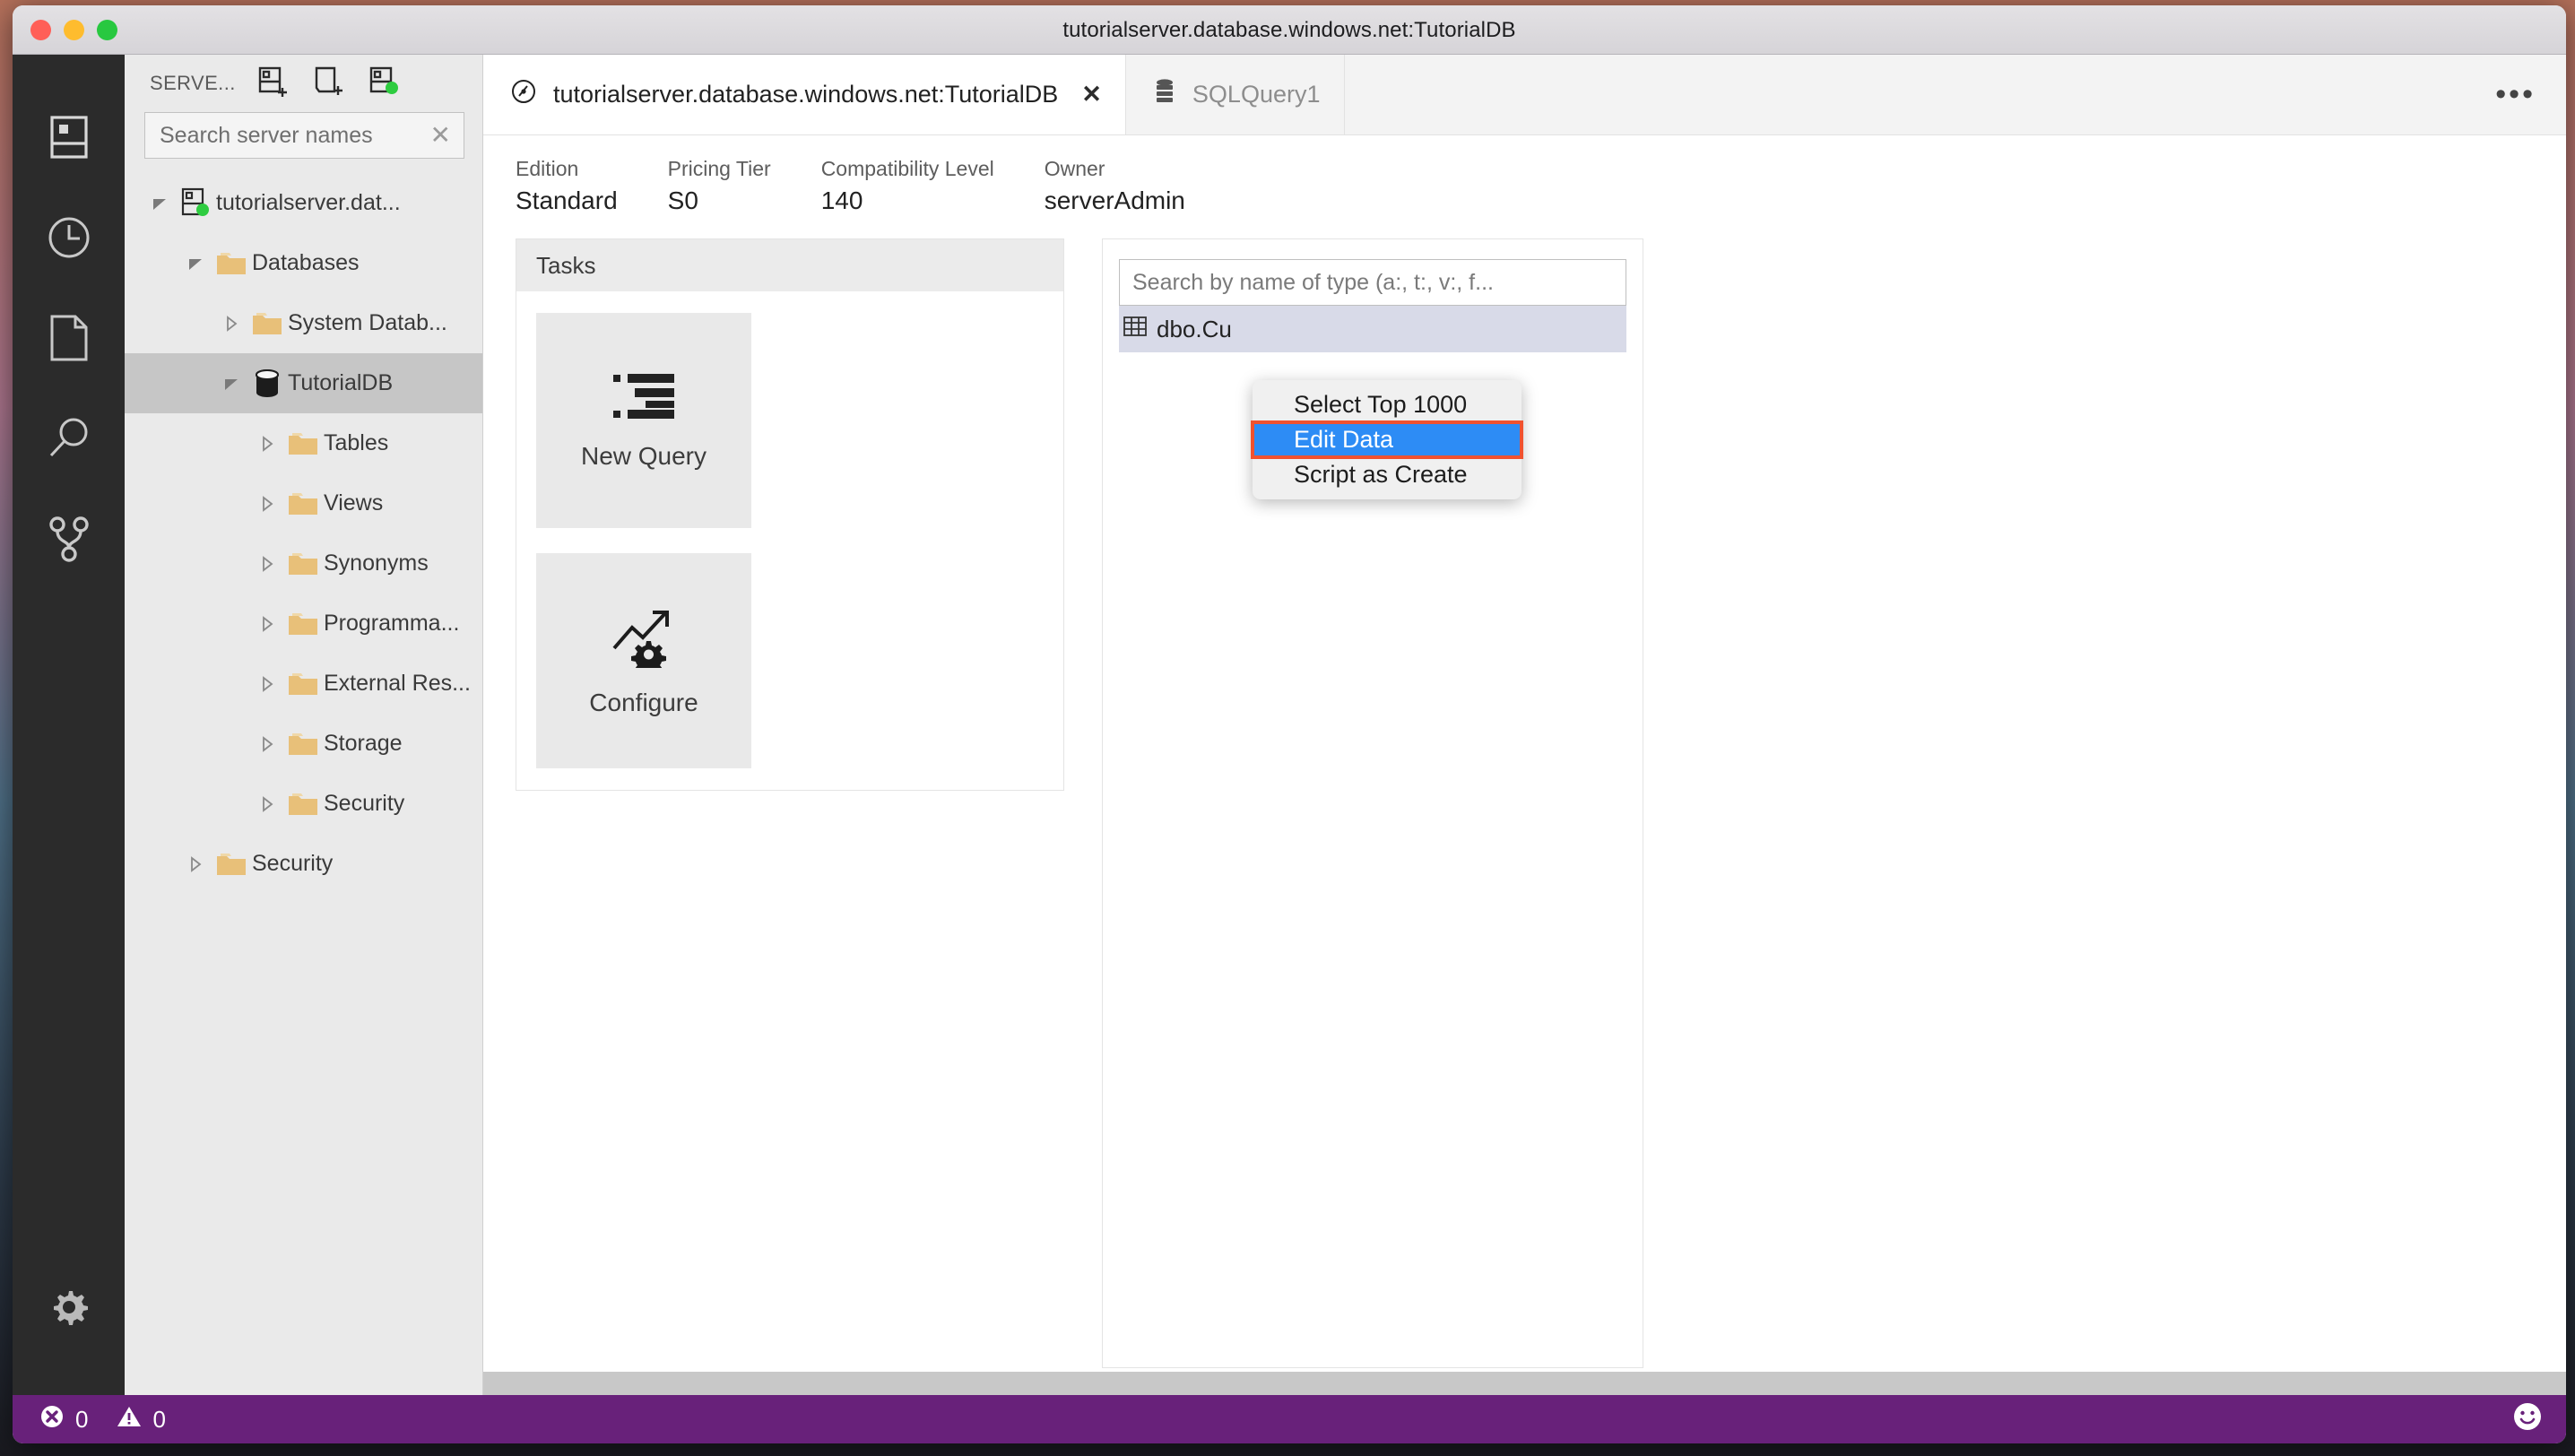  I want to click on tasks-widget-header: Tasks, so click(789, 265).